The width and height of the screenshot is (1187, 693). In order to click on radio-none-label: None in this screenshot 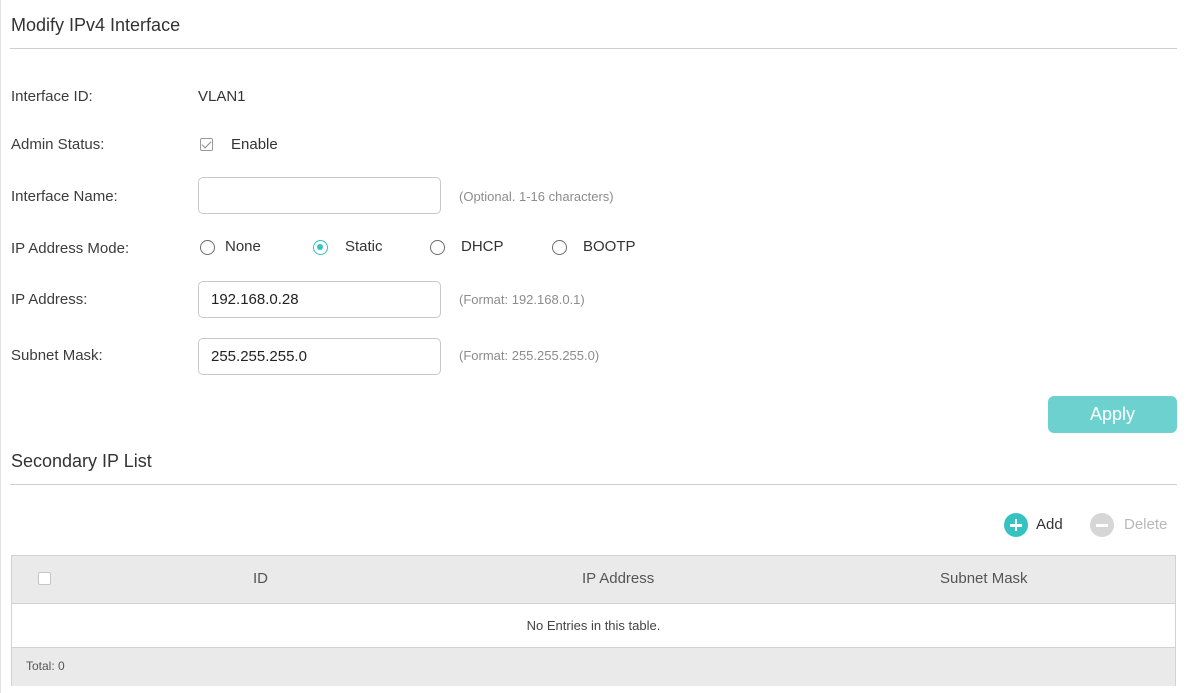, I will do `click(243, 246)`.